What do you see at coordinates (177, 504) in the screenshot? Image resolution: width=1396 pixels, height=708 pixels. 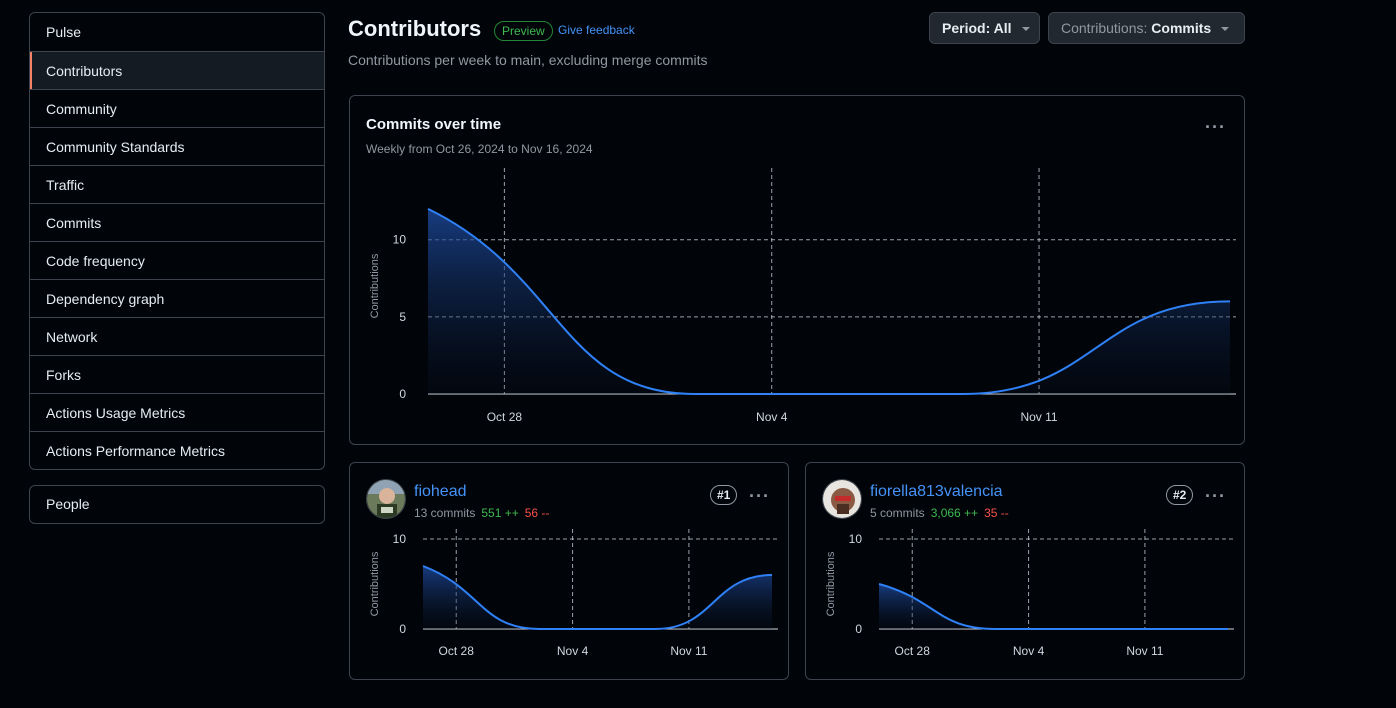 I see `sidebar-item-people: People` at bounding box center [177, 504].